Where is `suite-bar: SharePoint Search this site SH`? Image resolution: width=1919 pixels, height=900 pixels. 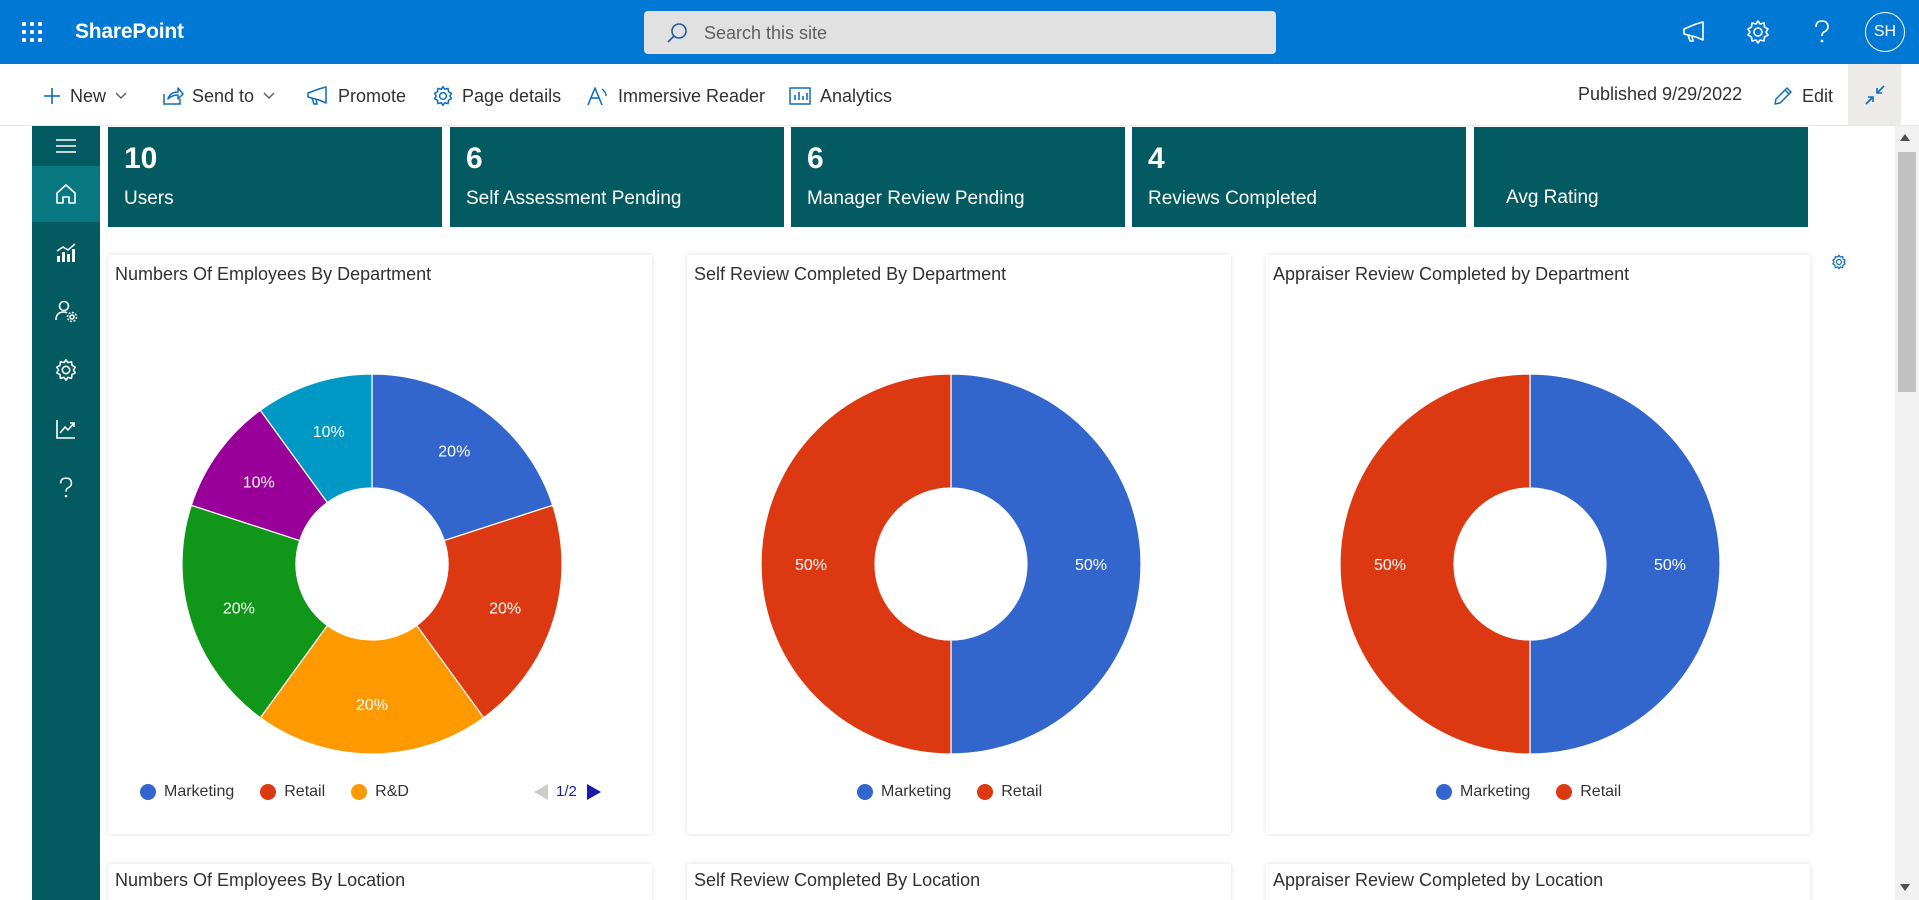
suite-bar: SharePoint Search this site SH is located at coordinates (959, 32).